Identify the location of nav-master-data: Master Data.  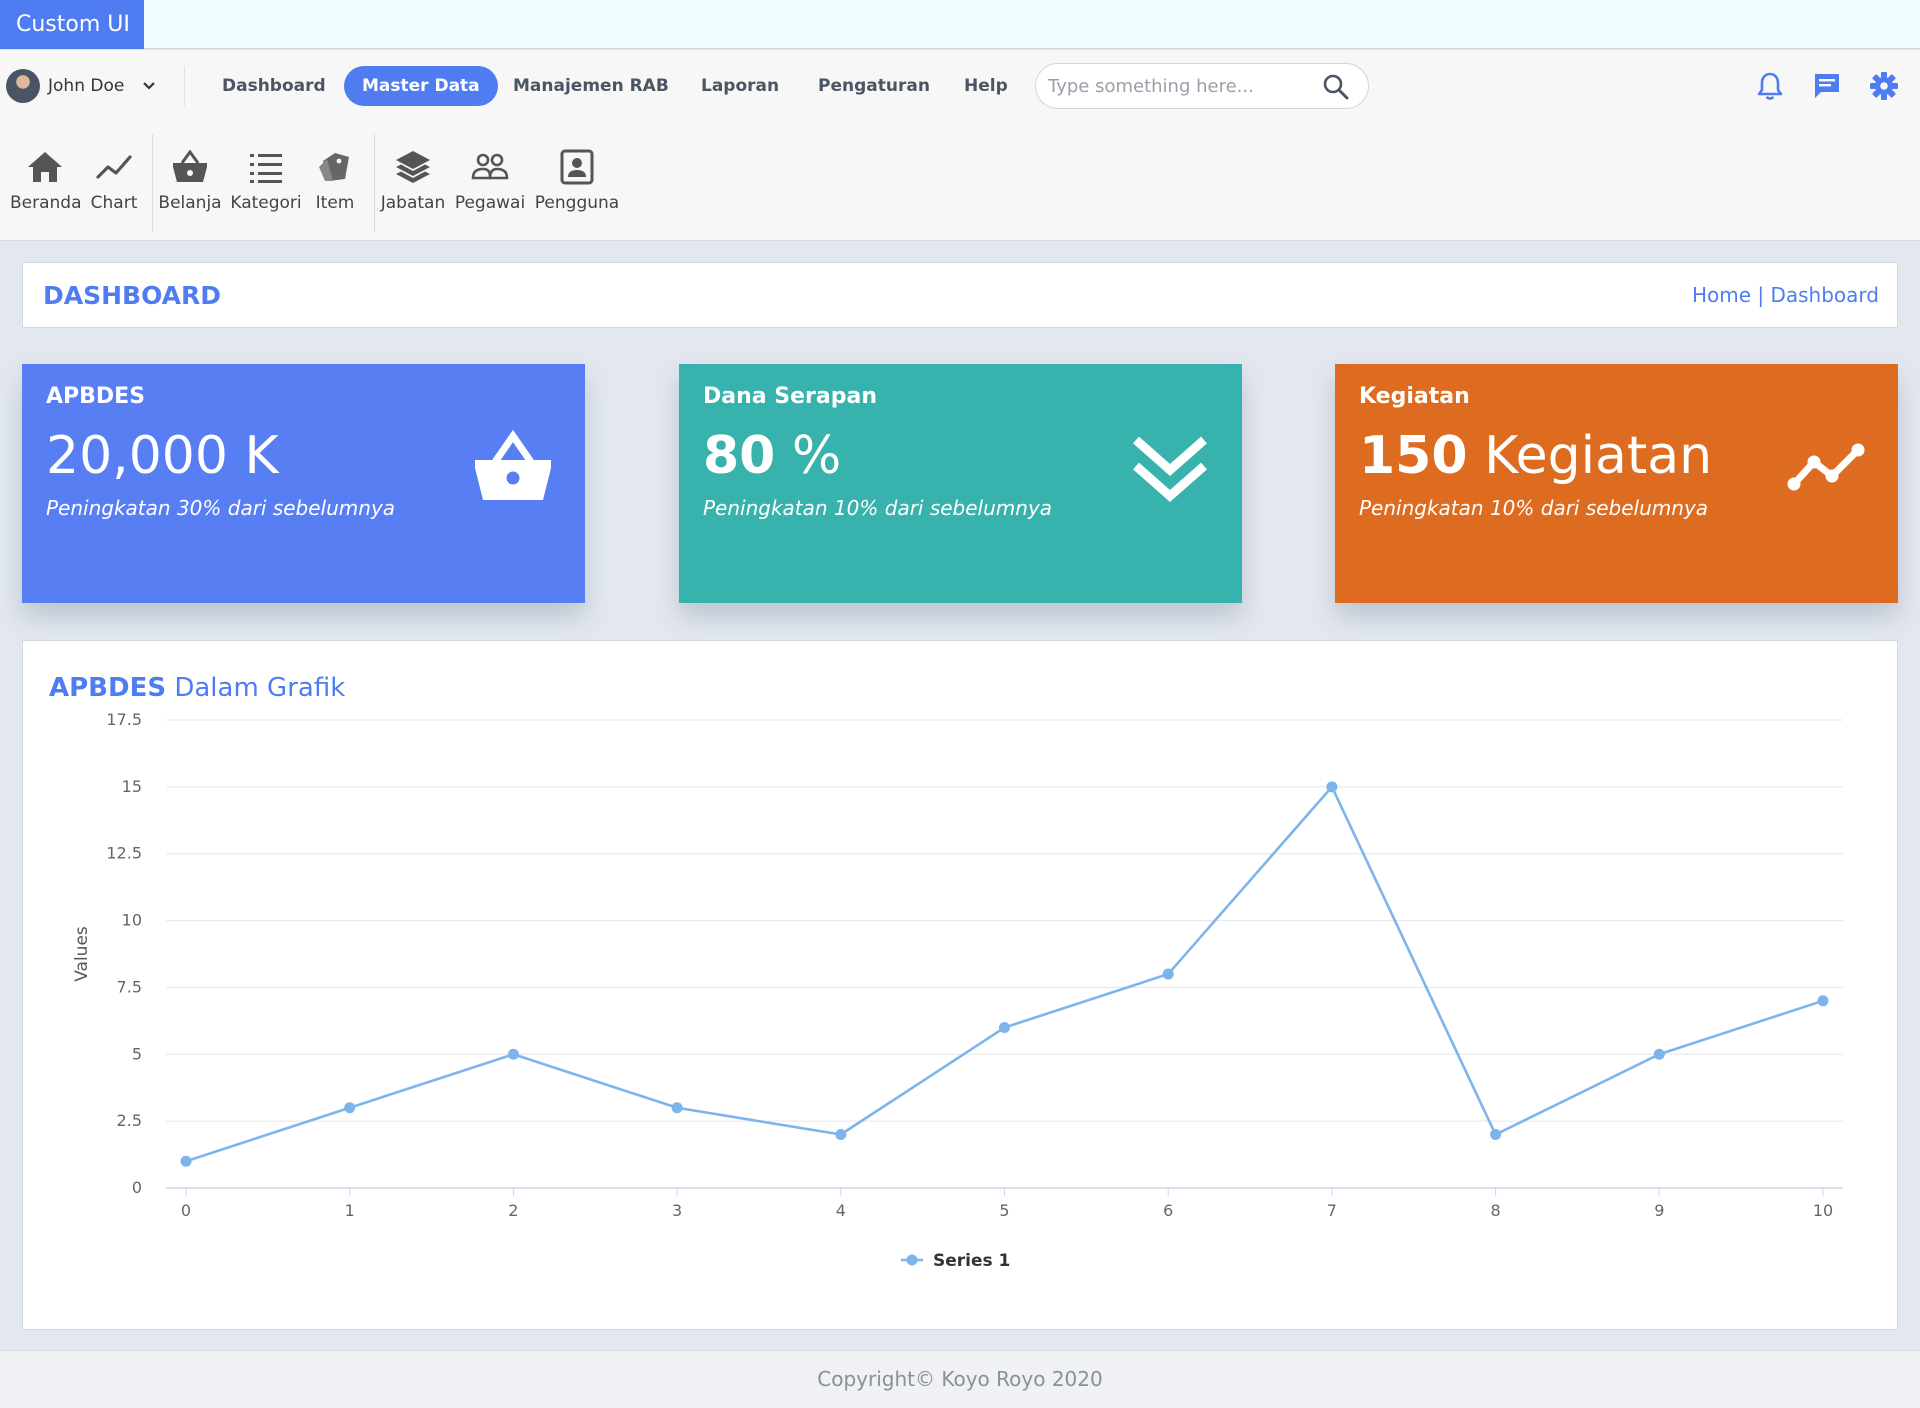
(421, 86).